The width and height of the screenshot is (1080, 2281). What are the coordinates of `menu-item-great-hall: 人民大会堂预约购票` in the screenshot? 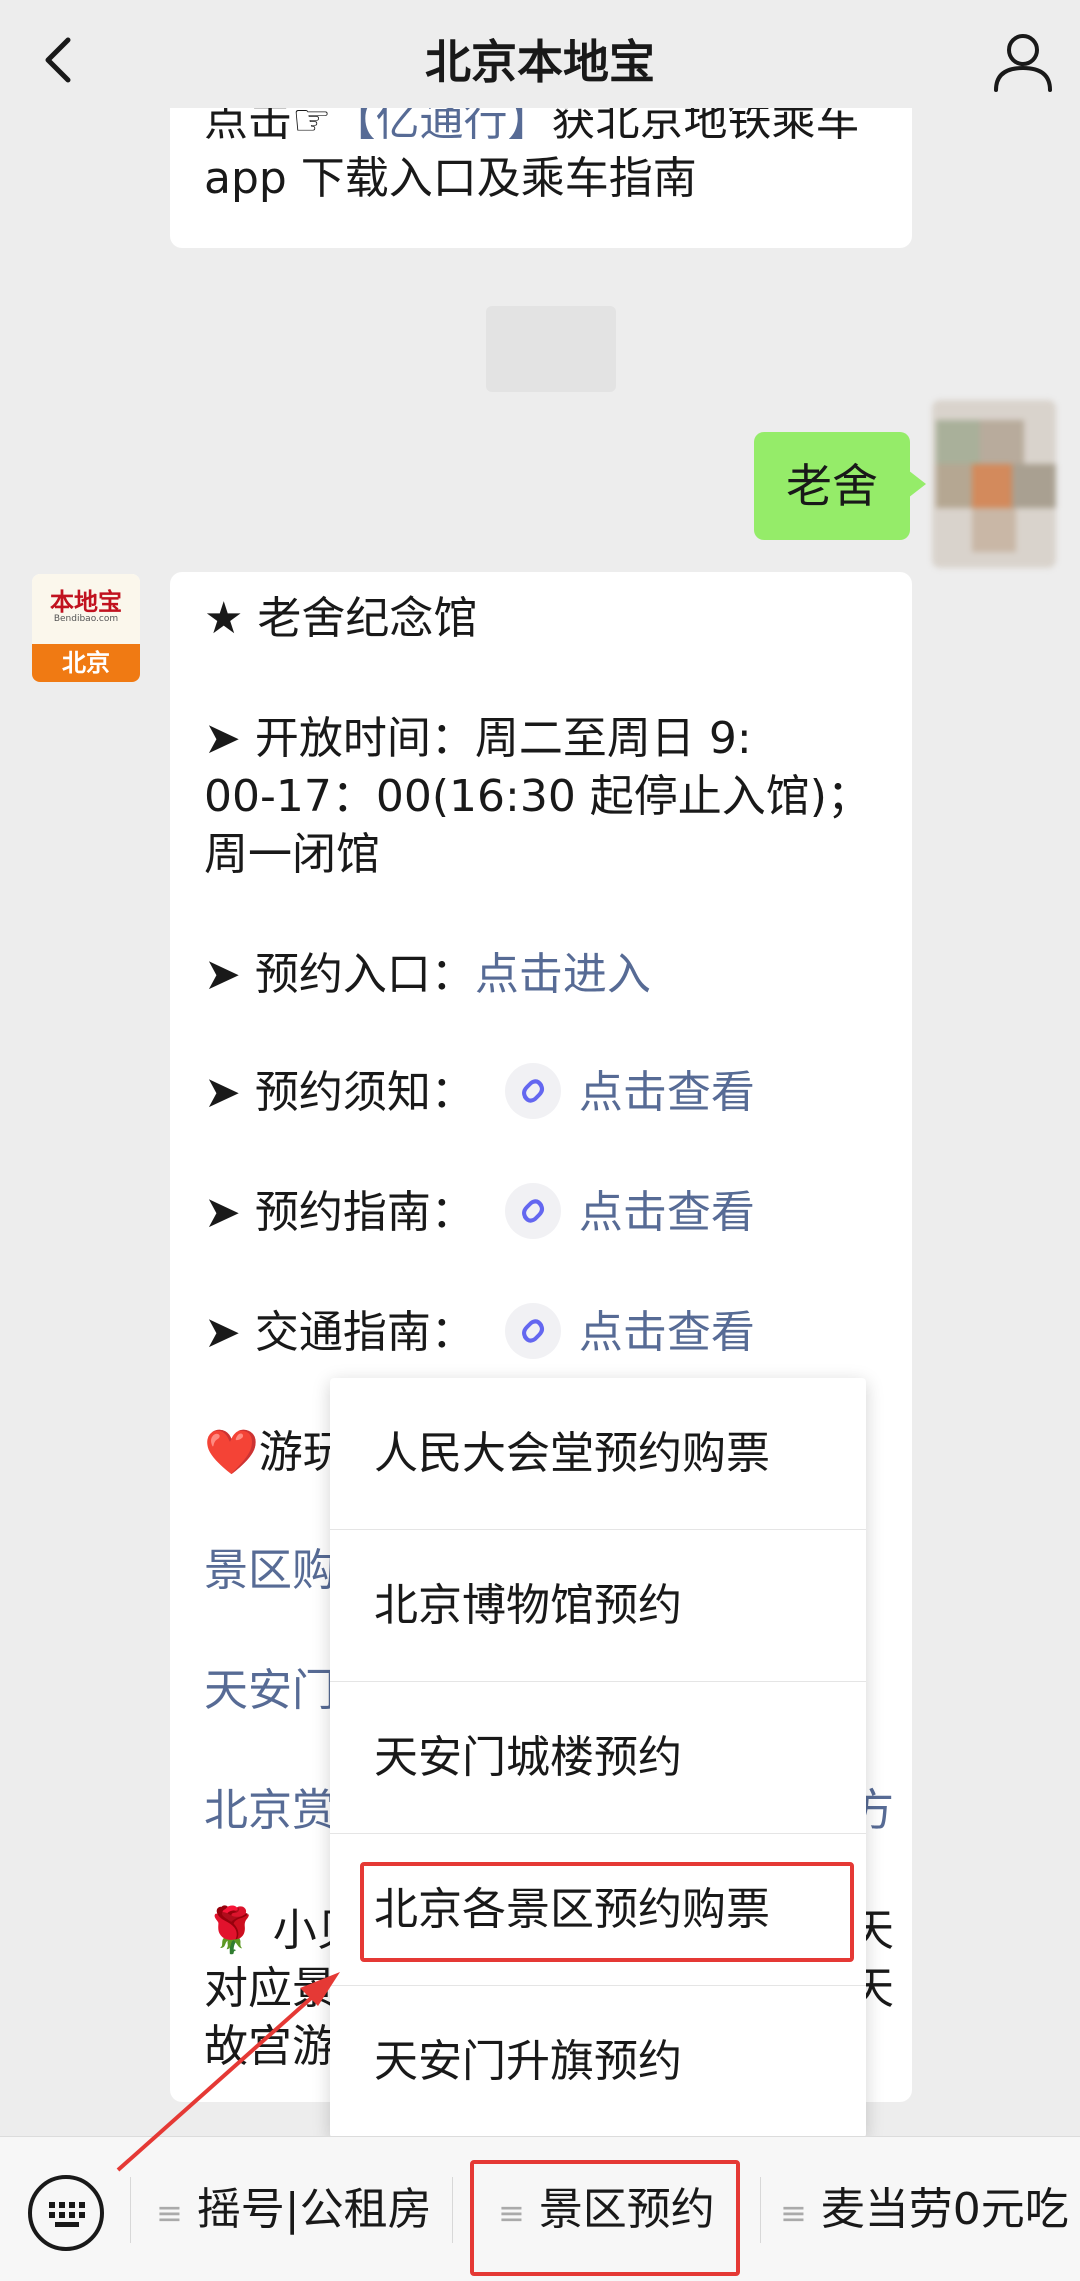 It's located at (598, 1454).